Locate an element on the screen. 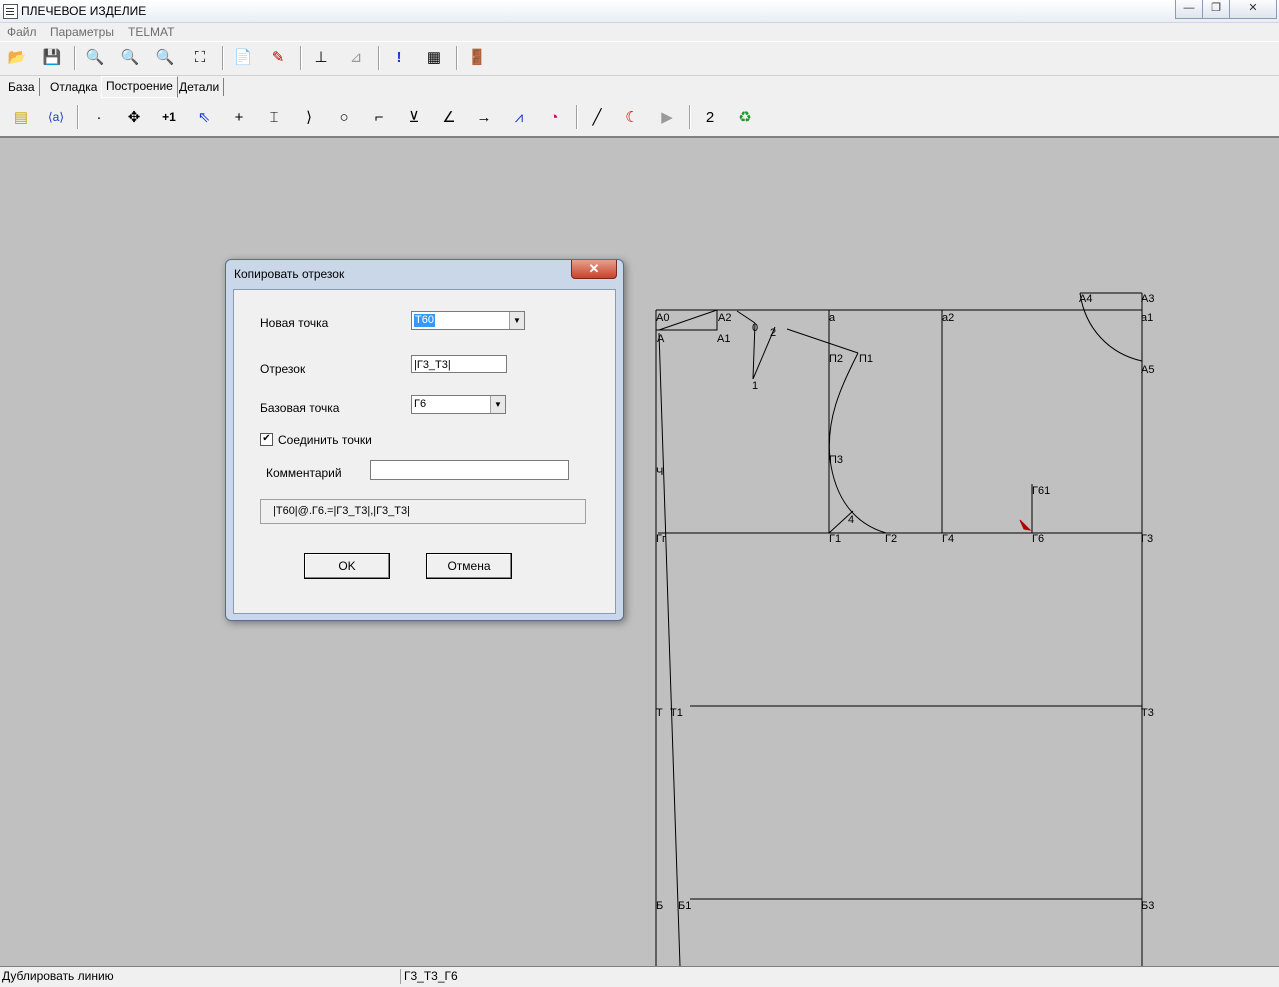 The width and height of the screenshot is (1279, 987). title-bar: ПЛЕЧЕВОЕ ИЗДЕЛИЕ — ❐ ✕ is located at coordinates (639, 11).